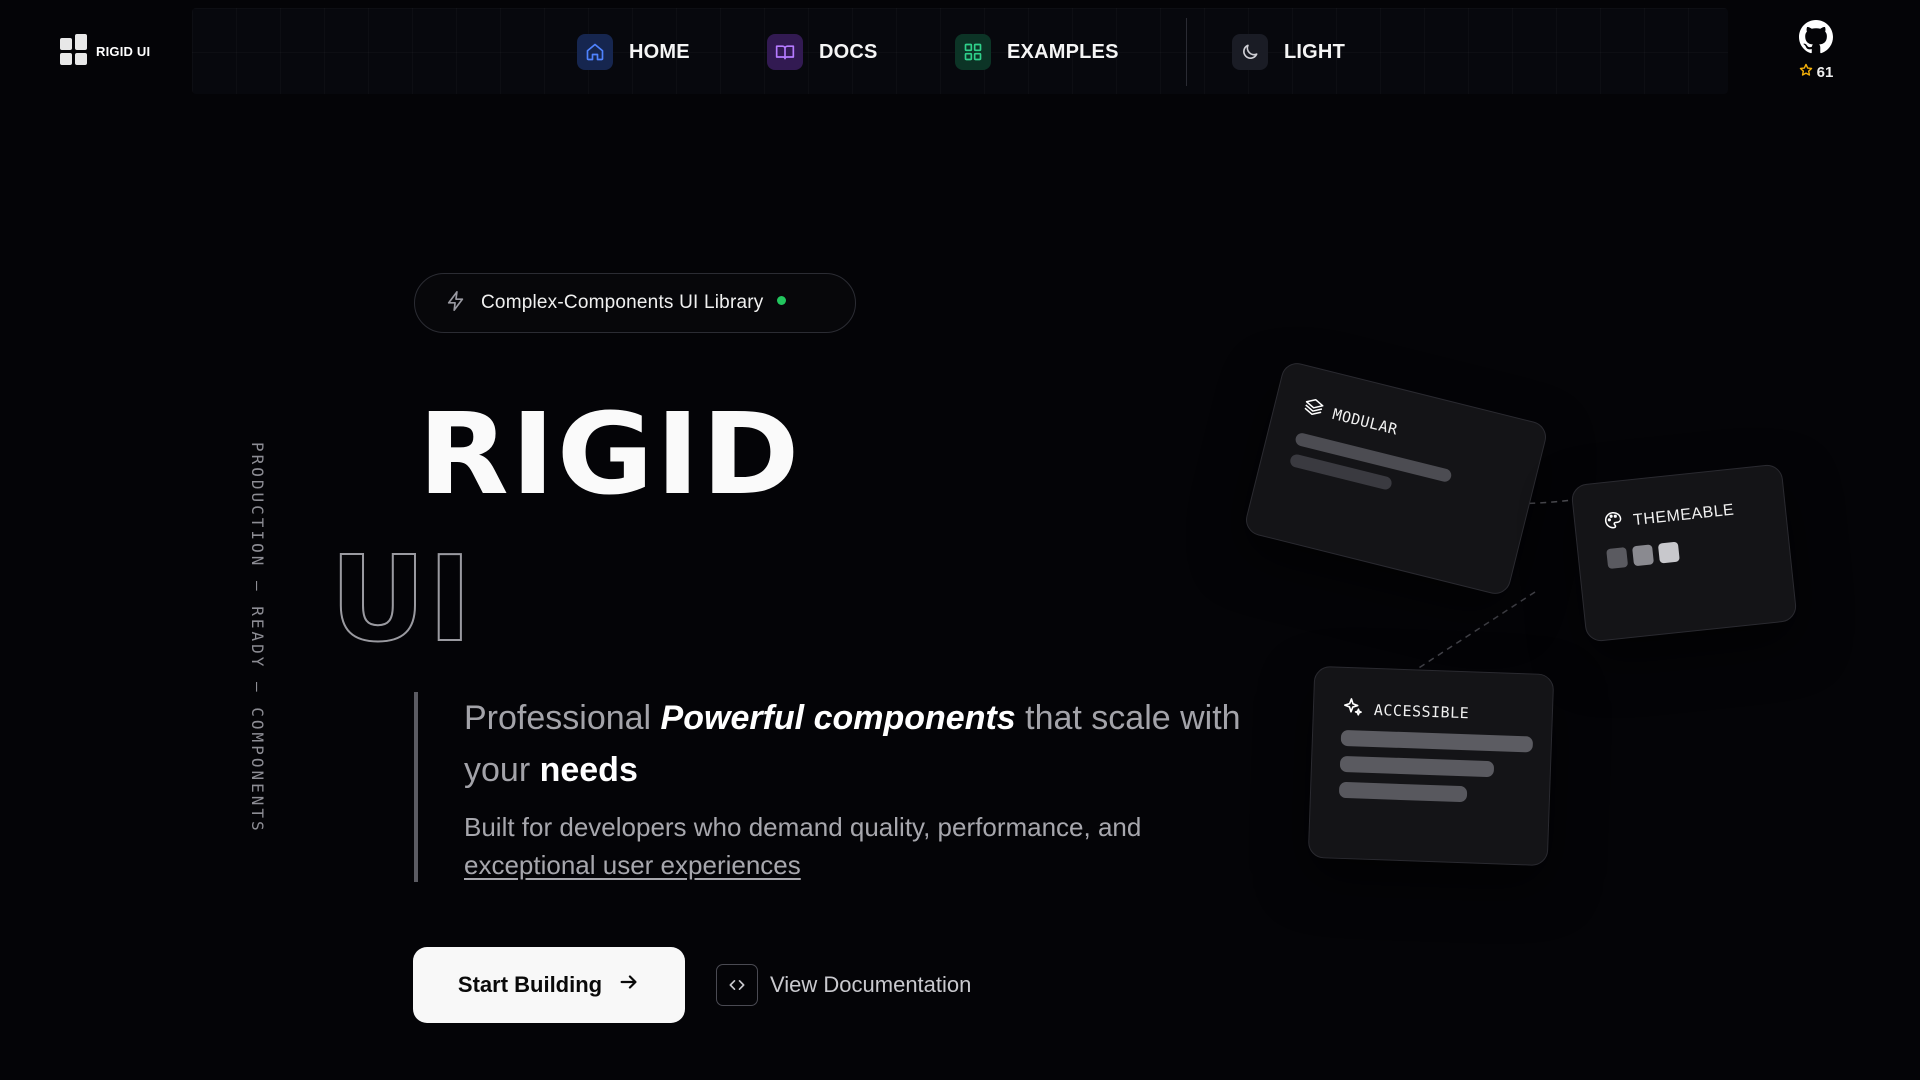 This screenshot has width=1920, height=1080. Describe the element at coordinates (1313, 409) in the screenshot. I see `layers-icon` at that location.